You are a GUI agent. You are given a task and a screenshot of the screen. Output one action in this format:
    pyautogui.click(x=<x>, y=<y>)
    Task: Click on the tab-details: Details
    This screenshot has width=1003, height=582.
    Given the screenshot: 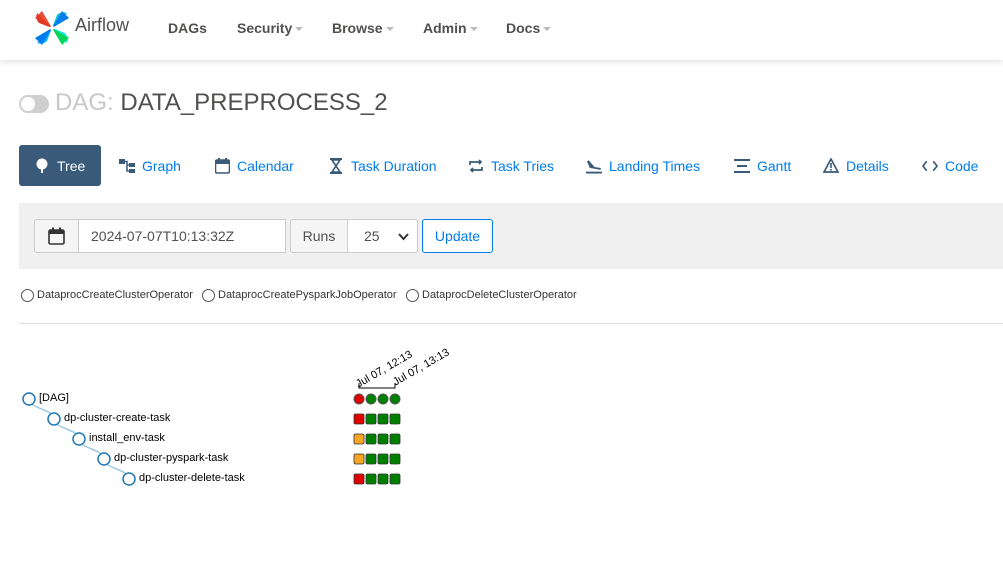 What is the action you would take?
    pyautogui.click(x=856, y=165)
    